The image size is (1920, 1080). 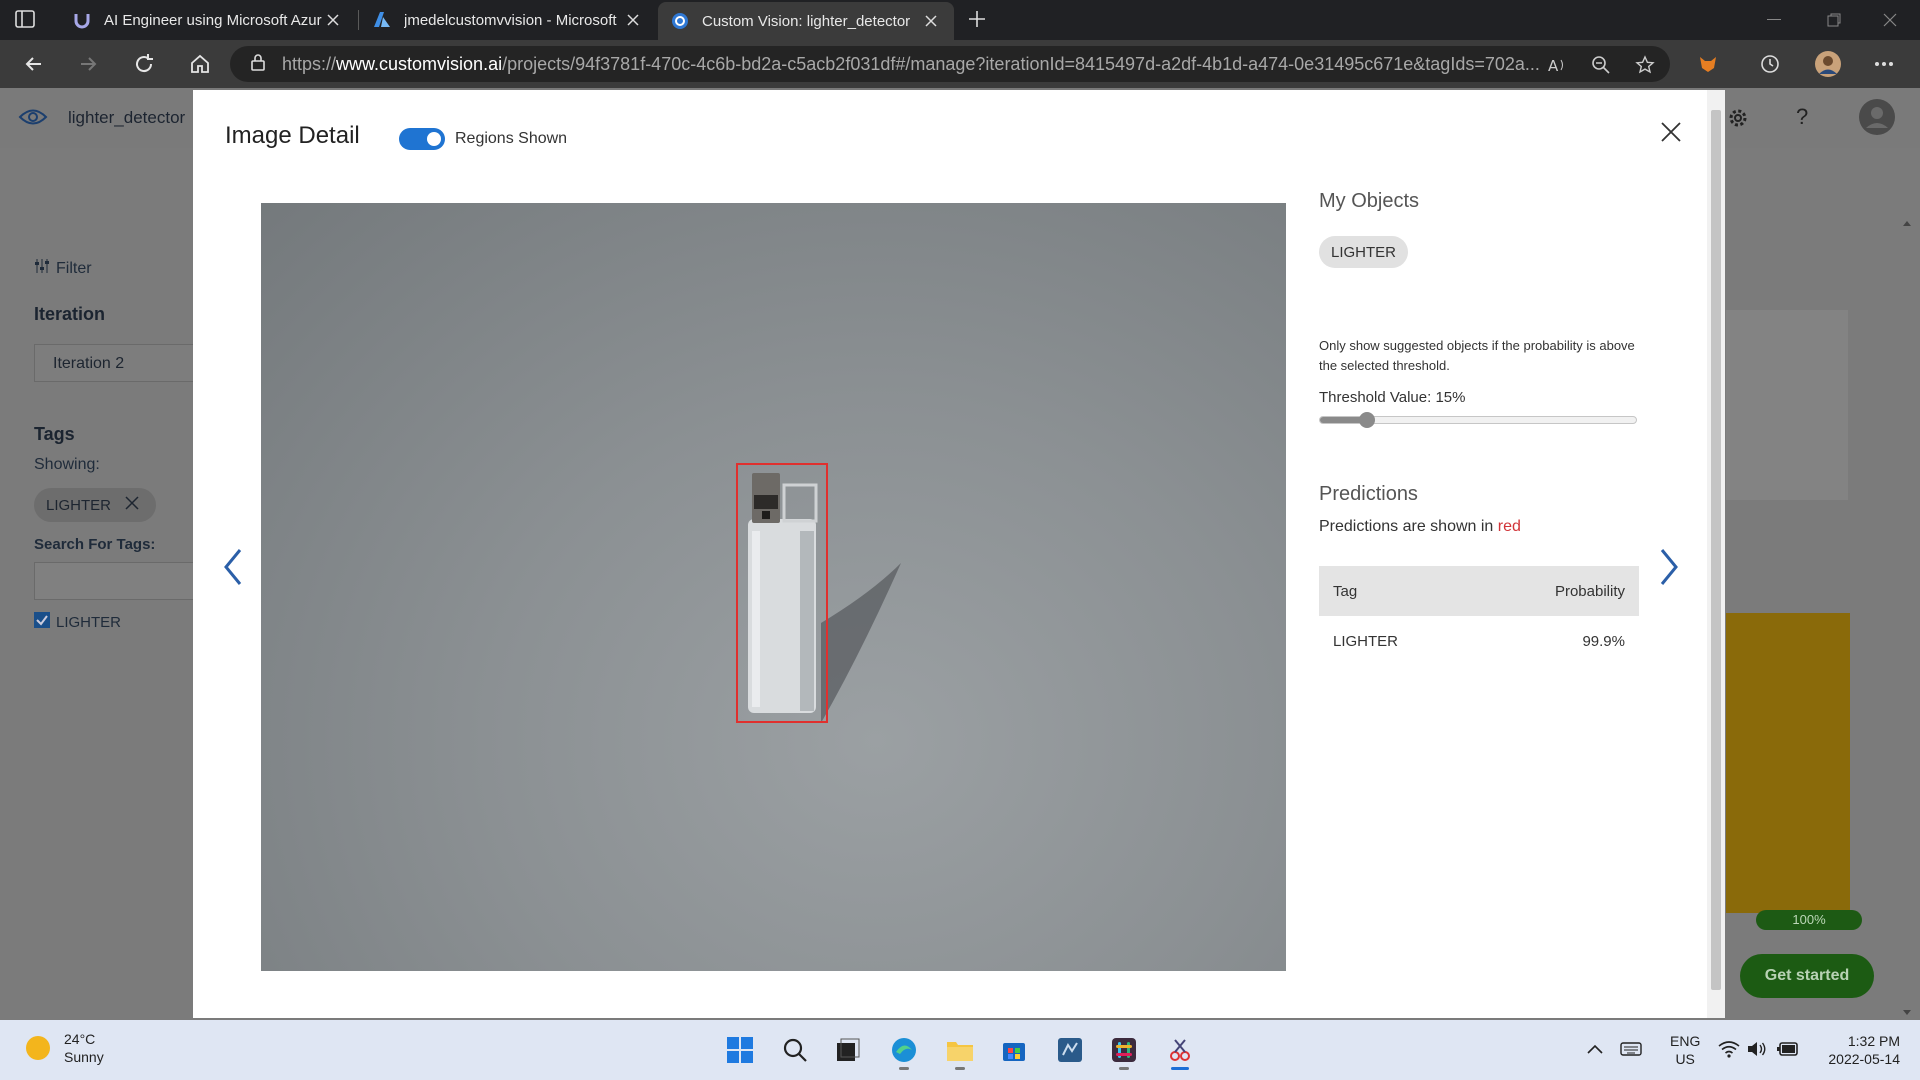 I want to click on refresh-icon, so click(x=144, y=64).